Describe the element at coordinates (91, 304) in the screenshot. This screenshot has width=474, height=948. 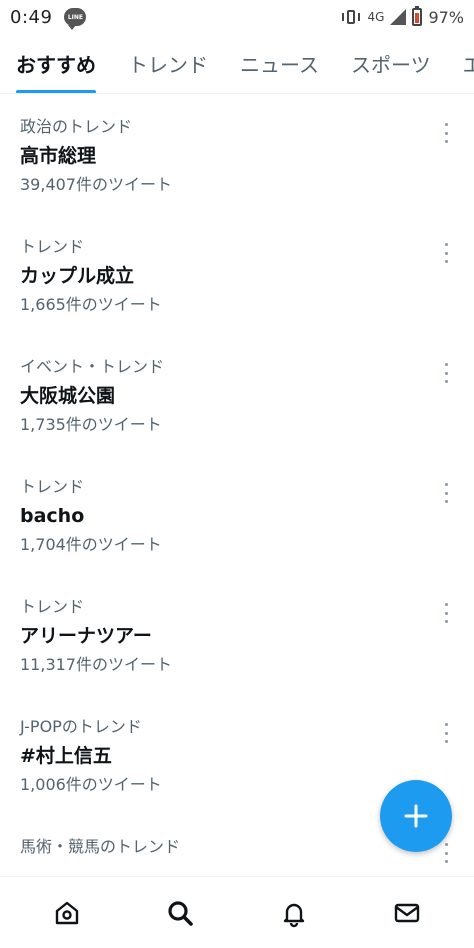
I see `trend-tweet-count: 1,665件のツイート` at that location.